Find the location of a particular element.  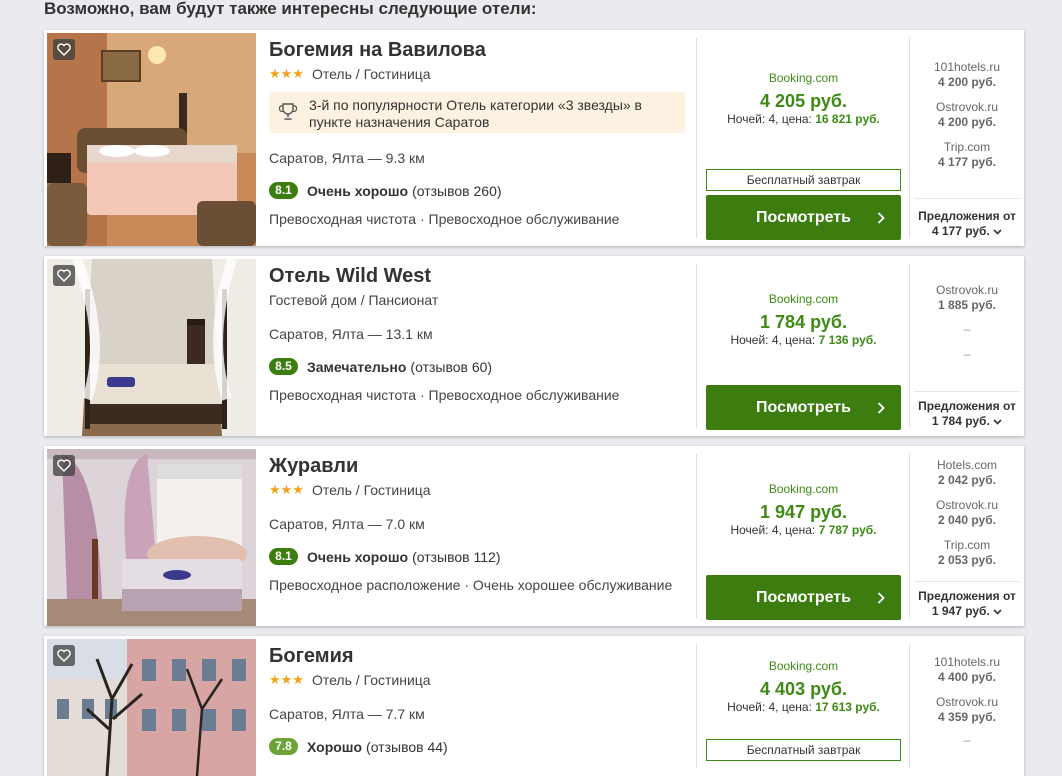

total-price: 7 136 руб. is located at coordinates (847, 340).